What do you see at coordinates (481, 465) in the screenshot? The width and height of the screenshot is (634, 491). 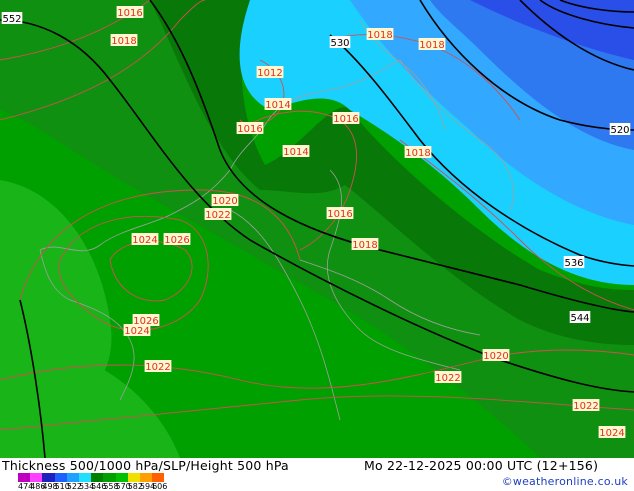 I see `valid-time: Mo 22-12-2025 00:00 UTC (12+156)` at bounding box center [481, 465].